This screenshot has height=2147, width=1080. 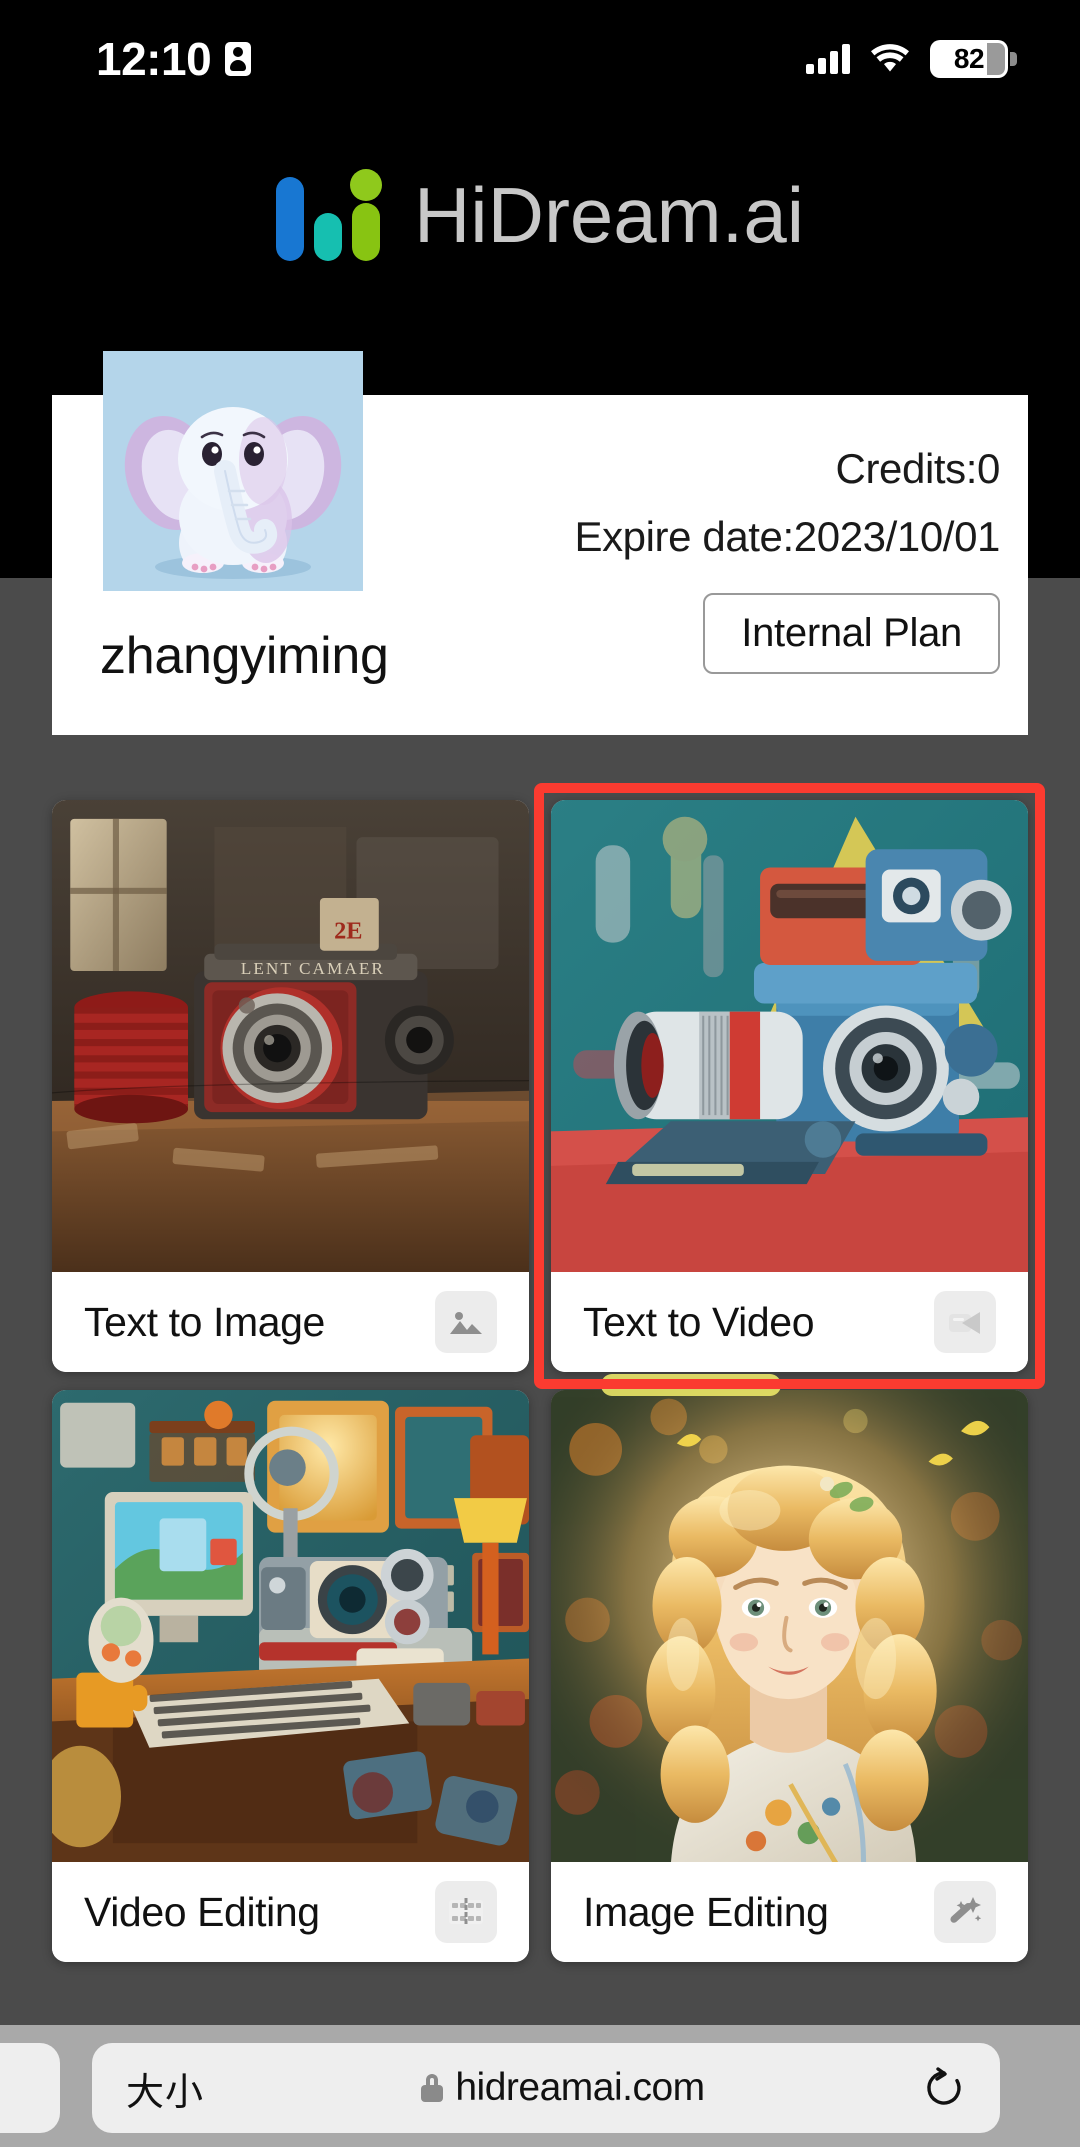 I want to click on status-time: 12:10, so click(x=154, y=59).